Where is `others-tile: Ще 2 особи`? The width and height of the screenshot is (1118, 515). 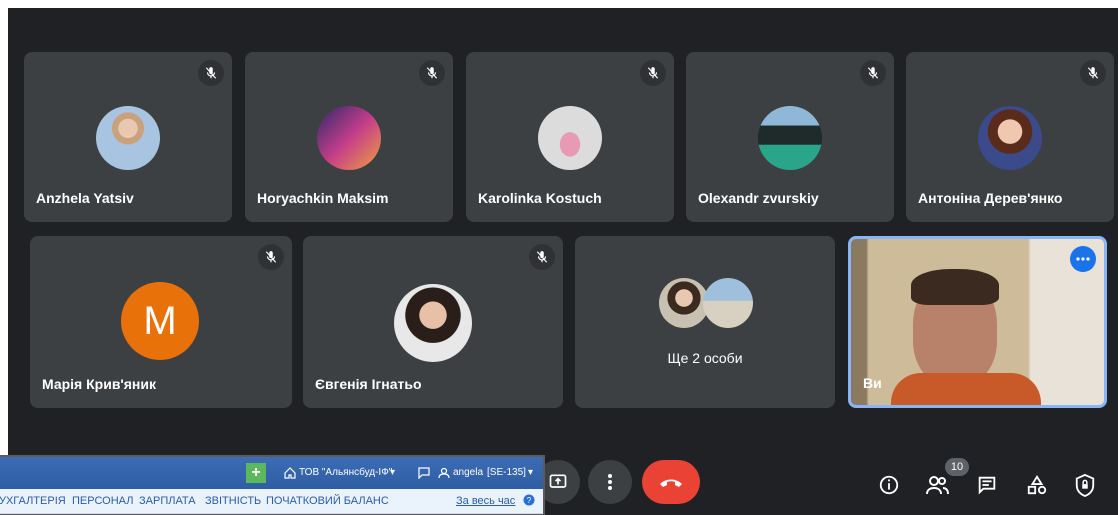 others-tile: Ще 2 особи is located at coordinates (705, 322).